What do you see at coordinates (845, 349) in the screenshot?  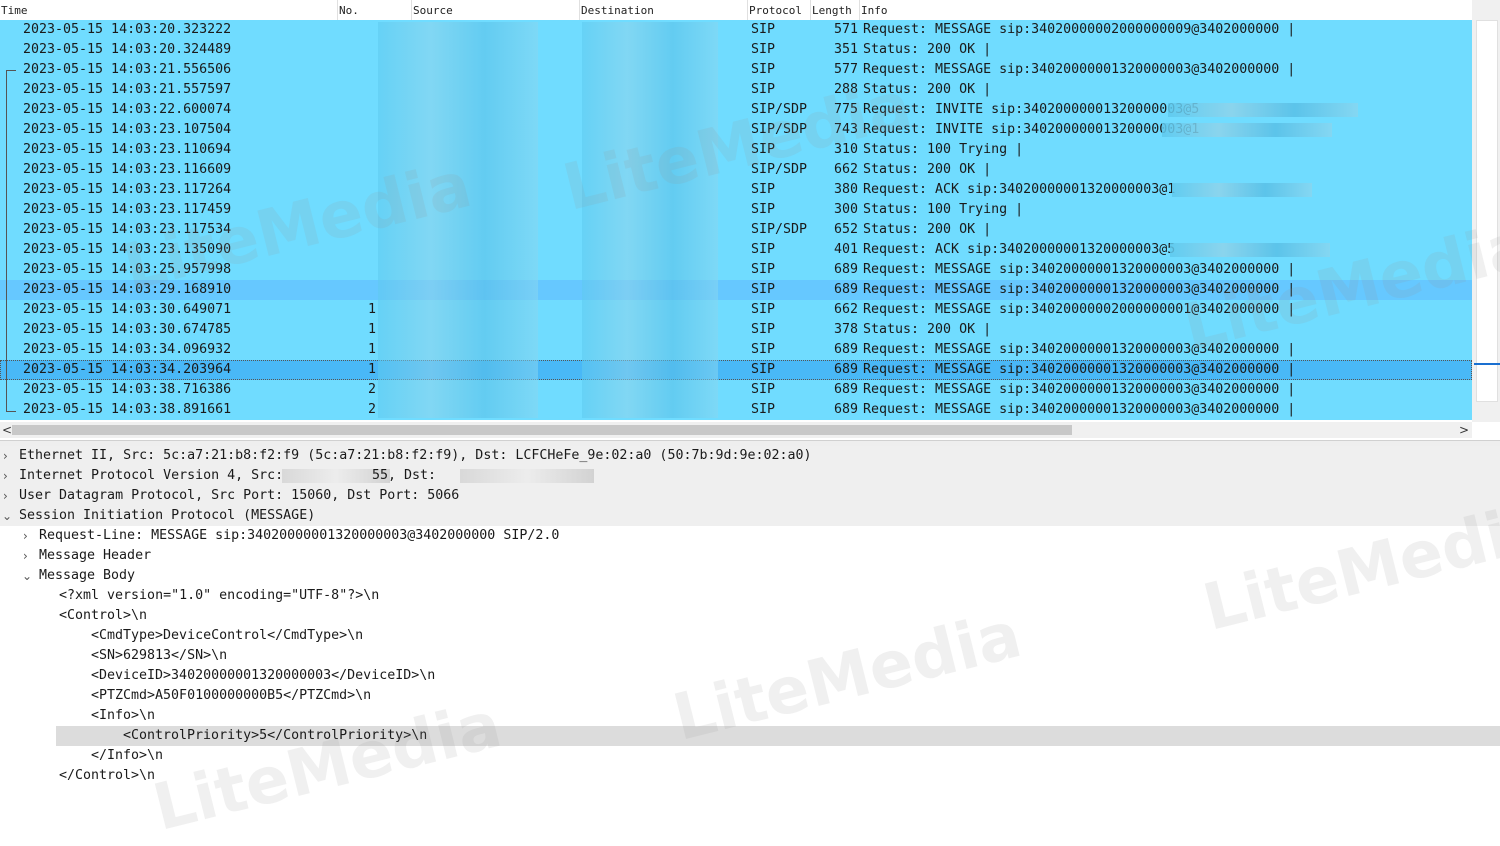 I see `cell-length: 689` at bounding box center [845, 349].